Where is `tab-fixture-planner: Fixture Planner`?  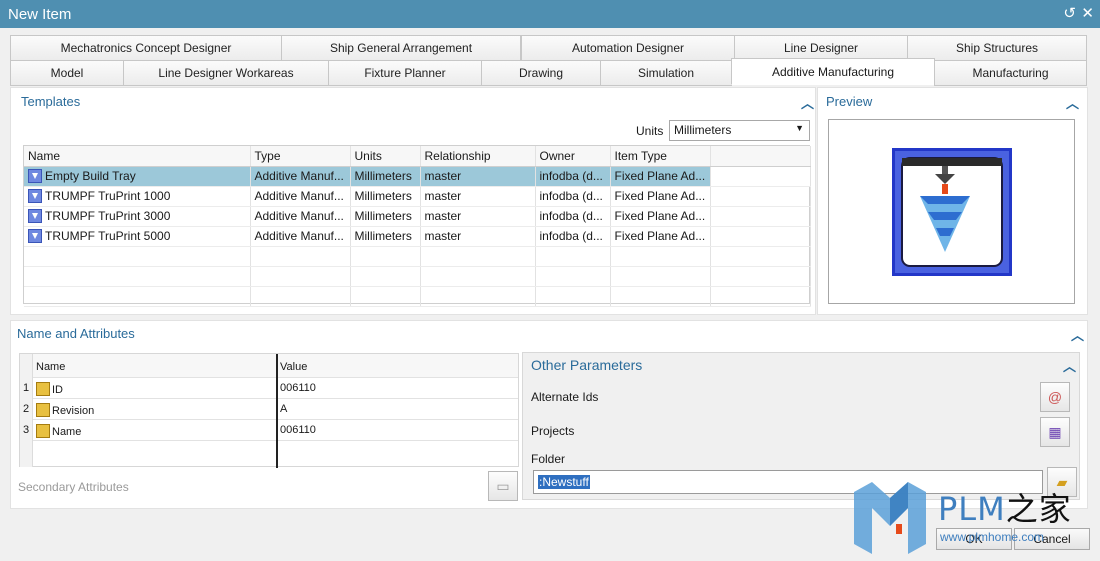 tab-fixture-planner: Fixture Planner is located at coordinates (405, 73).